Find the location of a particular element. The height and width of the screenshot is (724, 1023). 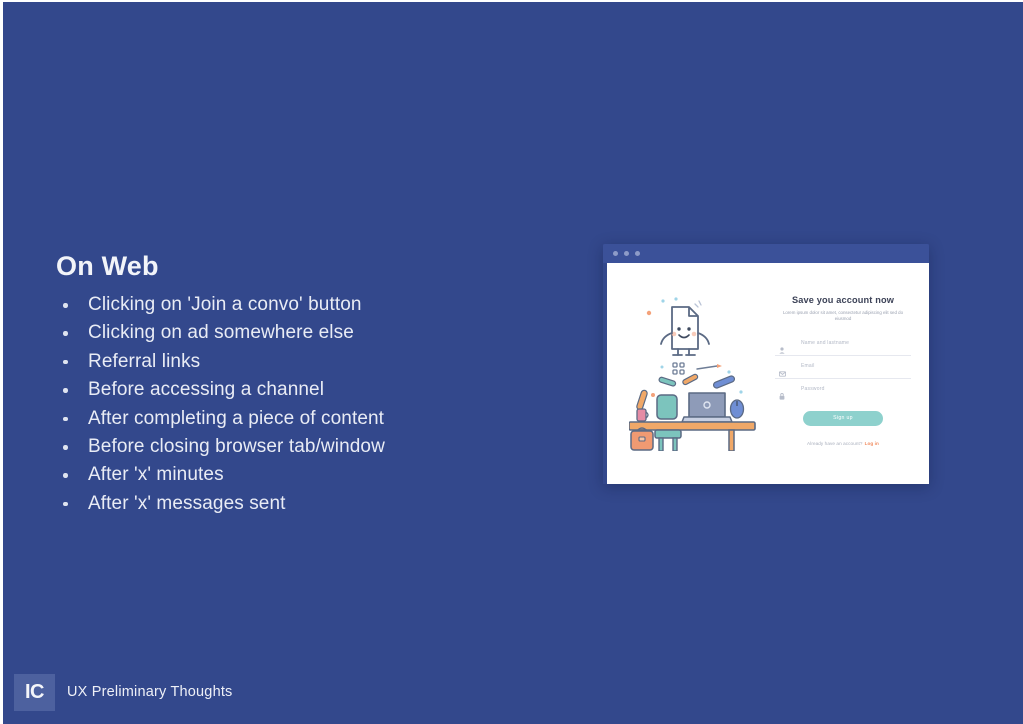

login-link: Log in is located at coordinates (872, 443).